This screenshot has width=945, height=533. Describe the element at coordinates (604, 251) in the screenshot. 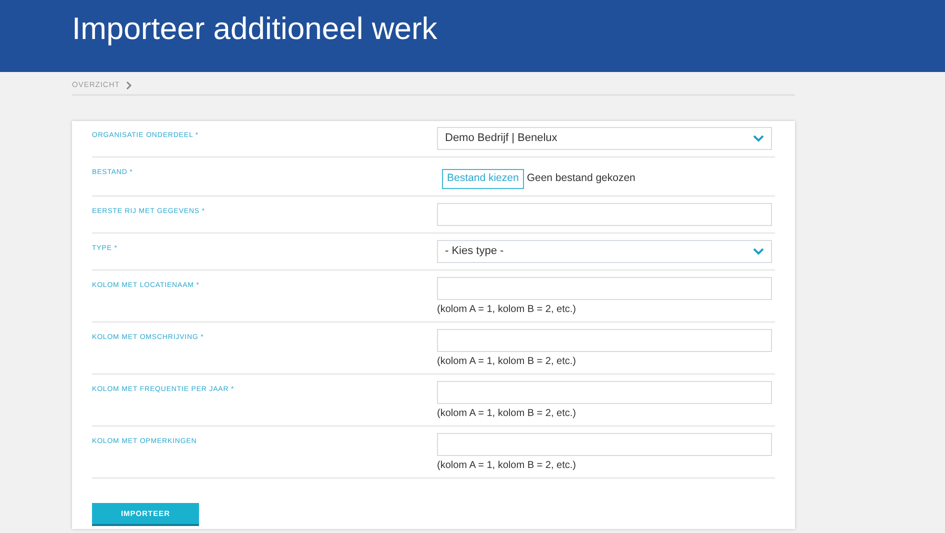

I see `select-field: - Kies type -` at that location.